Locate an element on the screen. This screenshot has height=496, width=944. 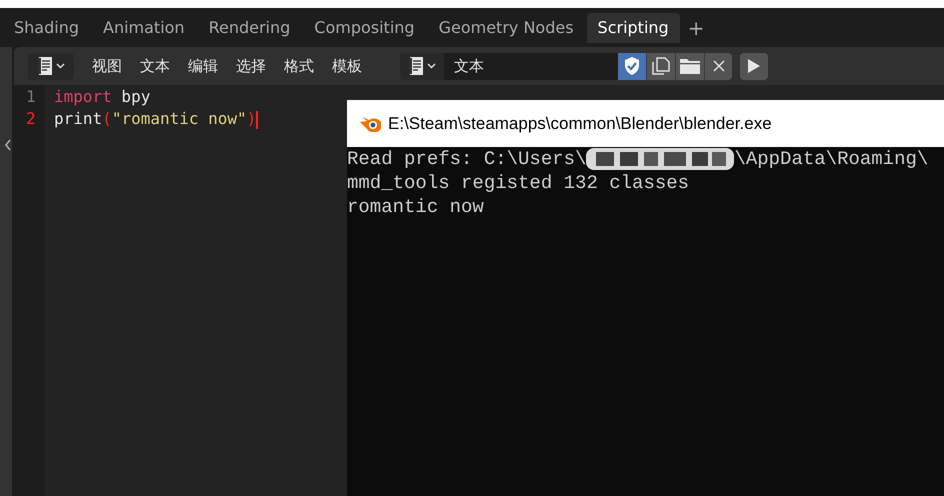
console-text: romantic now is located at coordinates (415, 207).